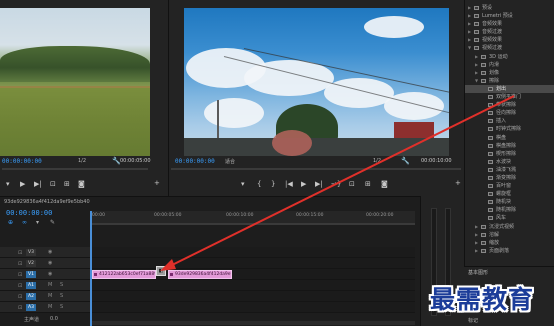  What do you see at coordinates (509, 202) in the screenshot?
I see `effects-item: 随机块` at bounding box center [509, 202].